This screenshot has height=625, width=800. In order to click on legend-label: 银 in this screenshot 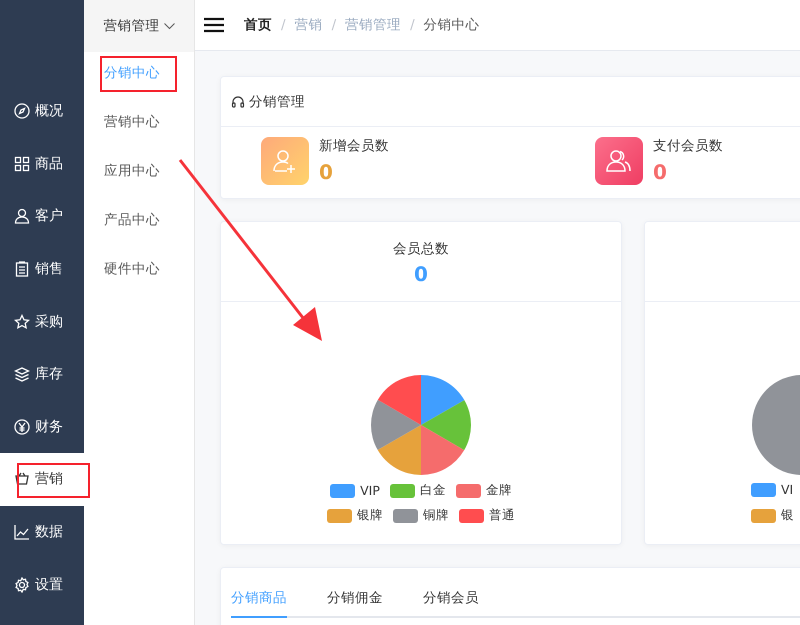, I will do `click(787, 515)`.